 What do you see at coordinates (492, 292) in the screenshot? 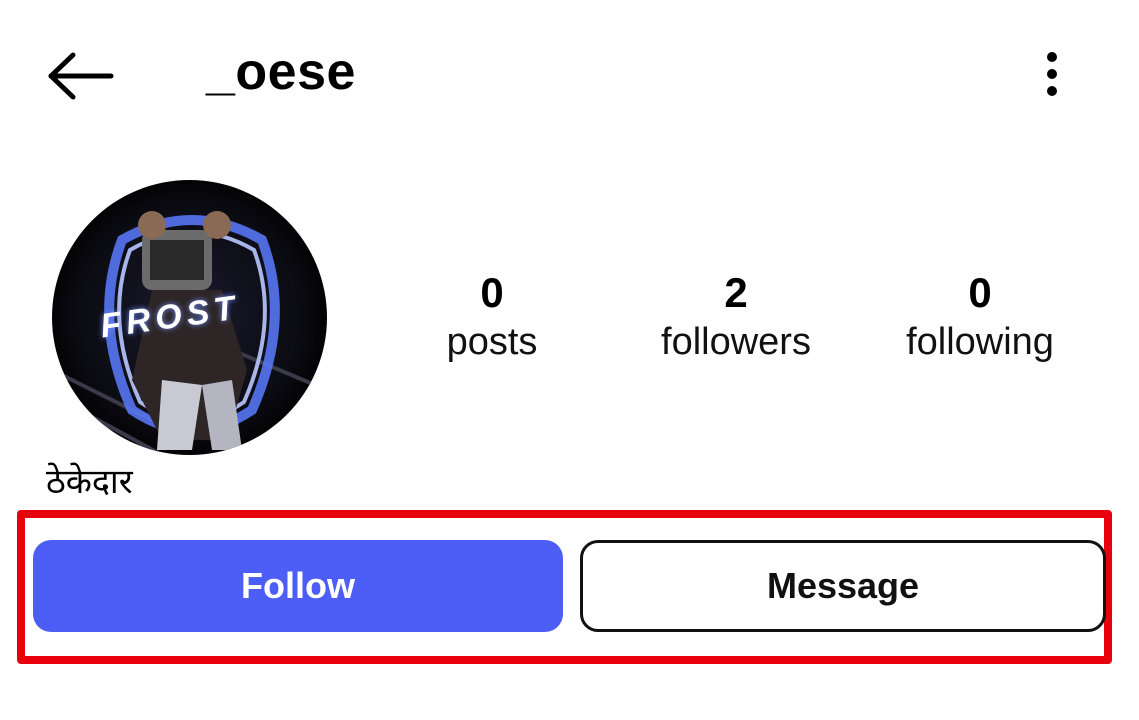
I see `posts-count: 0` at bounding box center [492, 292].